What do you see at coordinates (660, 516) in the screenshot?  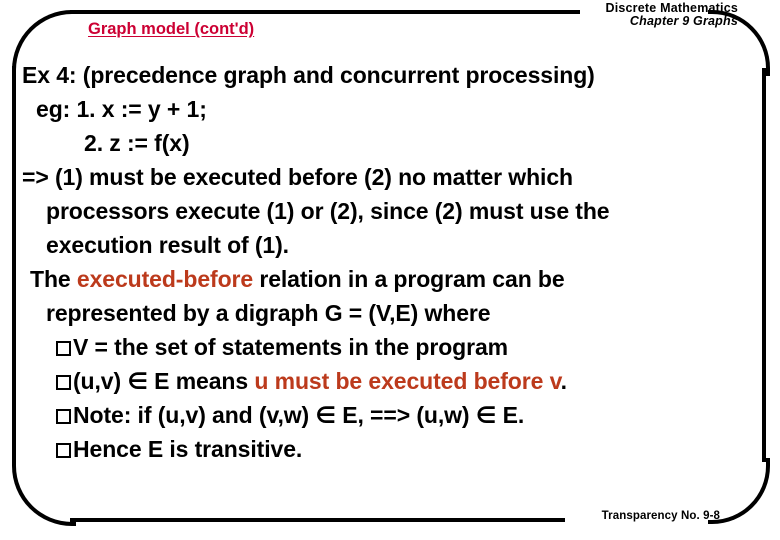 I see `transparency-number: Transparency No. 9-8` at bounding box center [660, 516].